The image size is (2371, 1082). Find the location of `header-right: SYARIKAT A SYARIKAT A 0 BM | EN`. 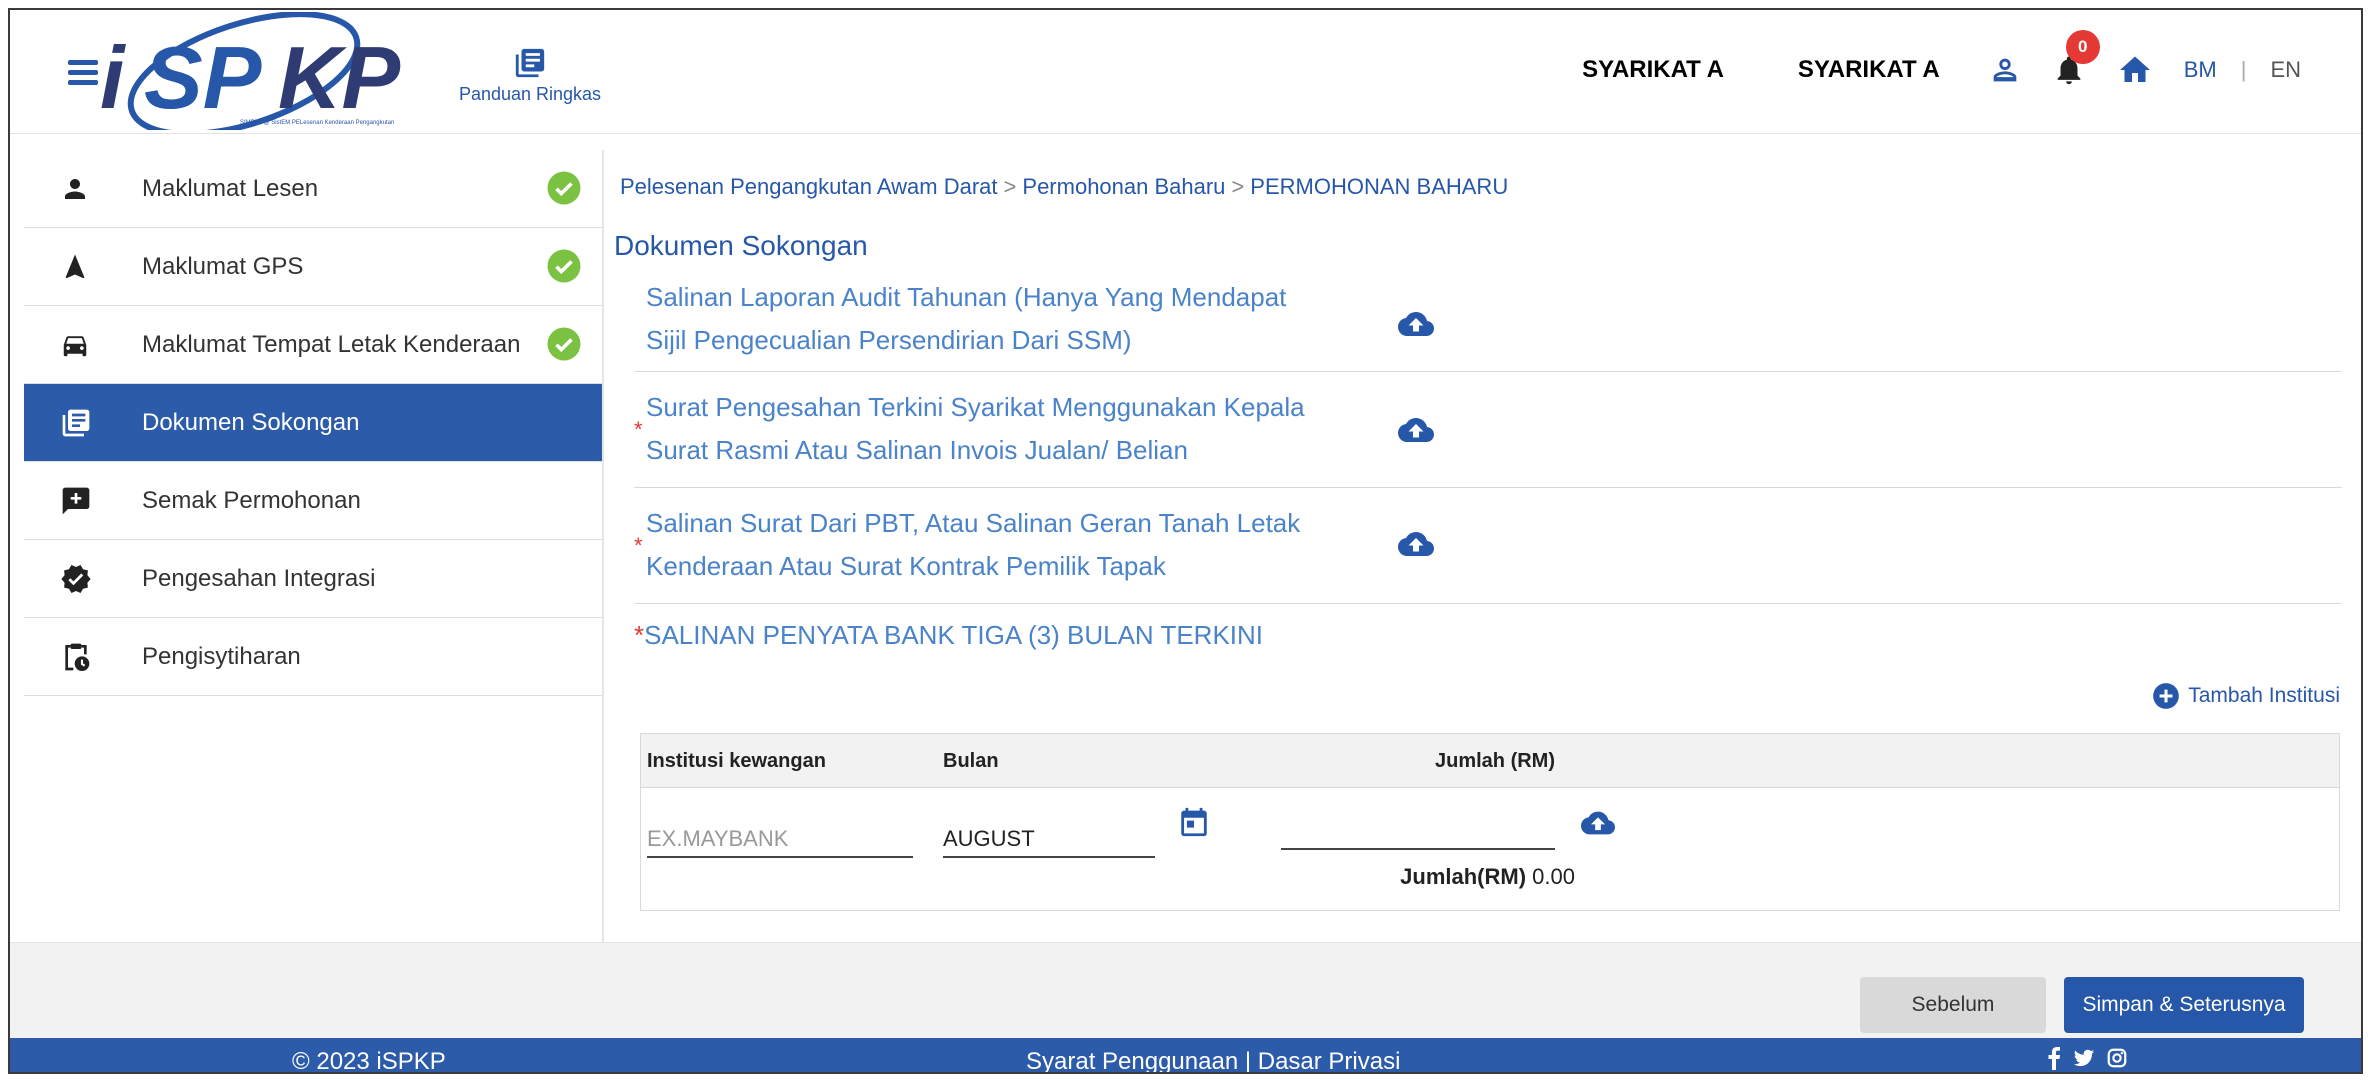

header-right: SYARIKAT A SYARIKAT A 0 BM | EN is located at coordinates (1941, 65).